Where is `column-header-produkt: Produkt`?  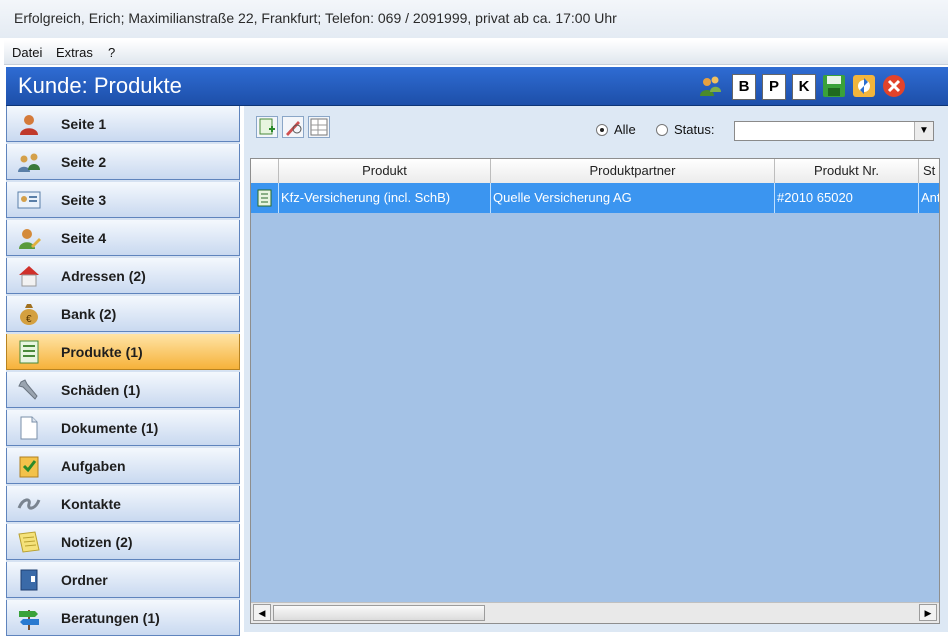
column-header-produkt: Produkt is located at coordinates (385, 171).